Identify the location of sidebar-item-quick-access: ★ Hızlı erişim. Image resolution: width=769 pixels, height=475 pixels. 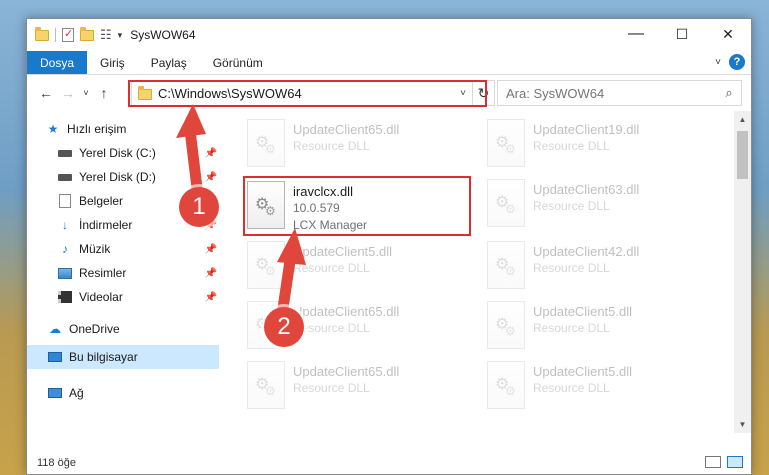
(132, 129).